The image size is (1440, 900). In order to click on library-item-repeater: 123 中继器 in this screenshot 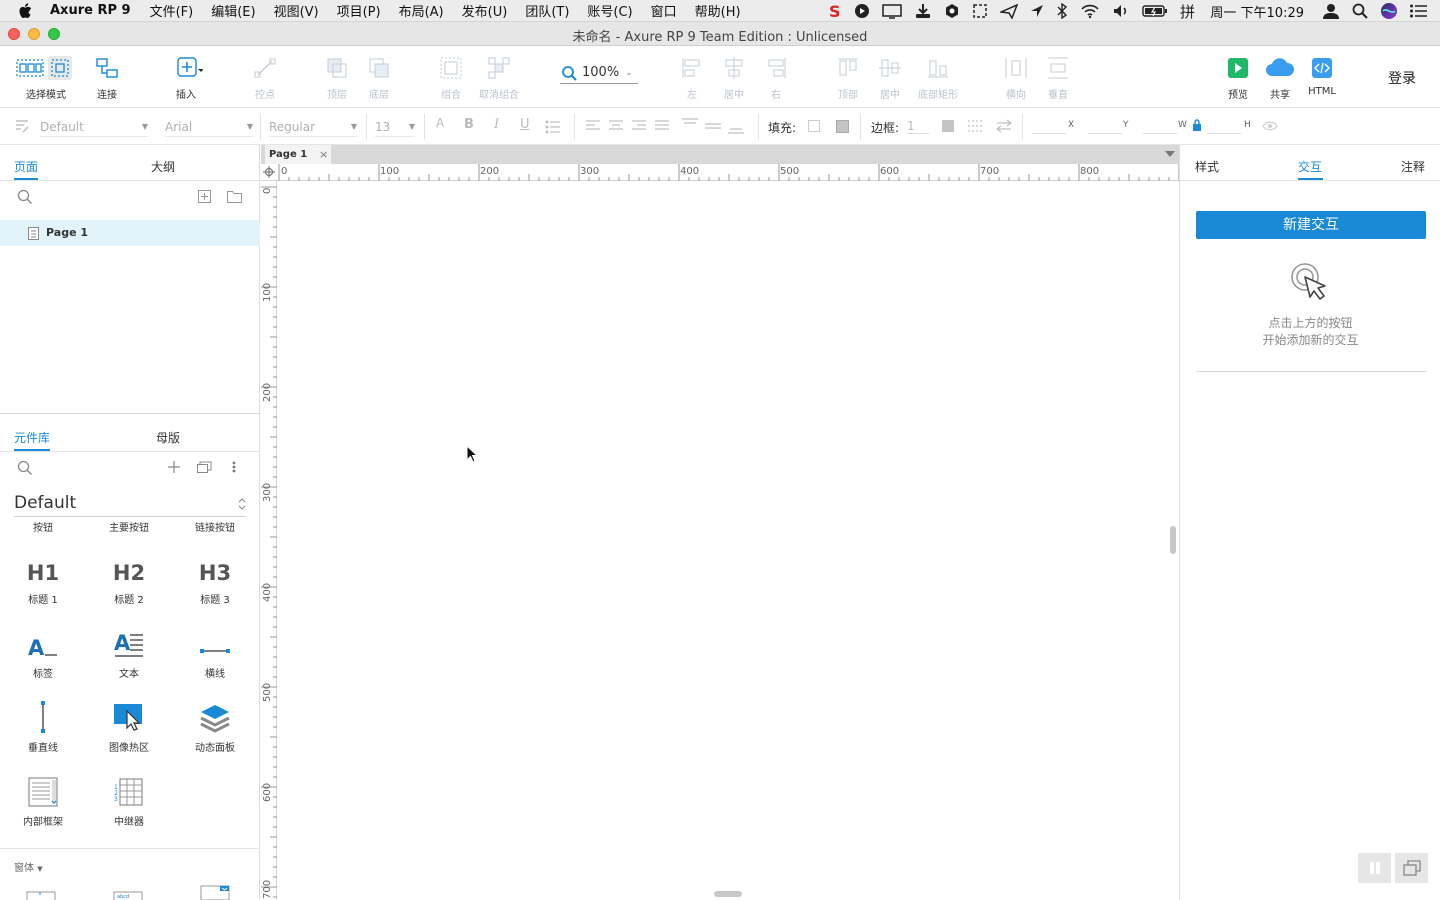, I will do `click(129, 797)`.